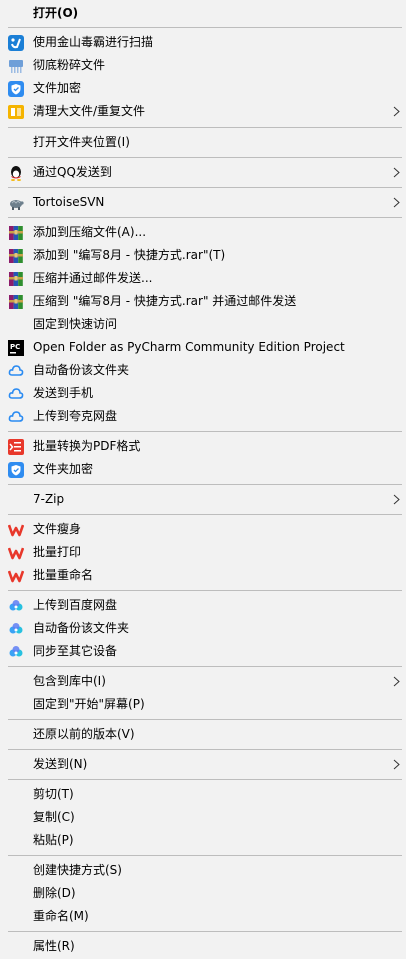  I want to click on menu-item-send-via-qq: 通过QQ发送到, so click(203, 172).